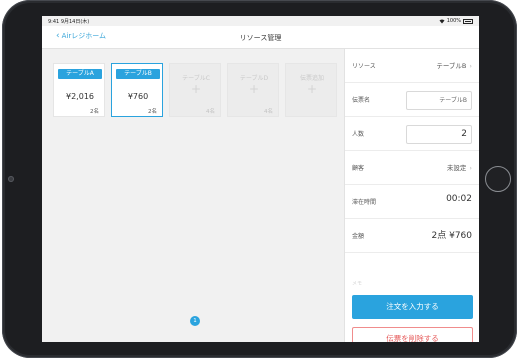 This screenshot has height=360, width=519. I want to click on table-label: テーブルD, so click(254, 78).